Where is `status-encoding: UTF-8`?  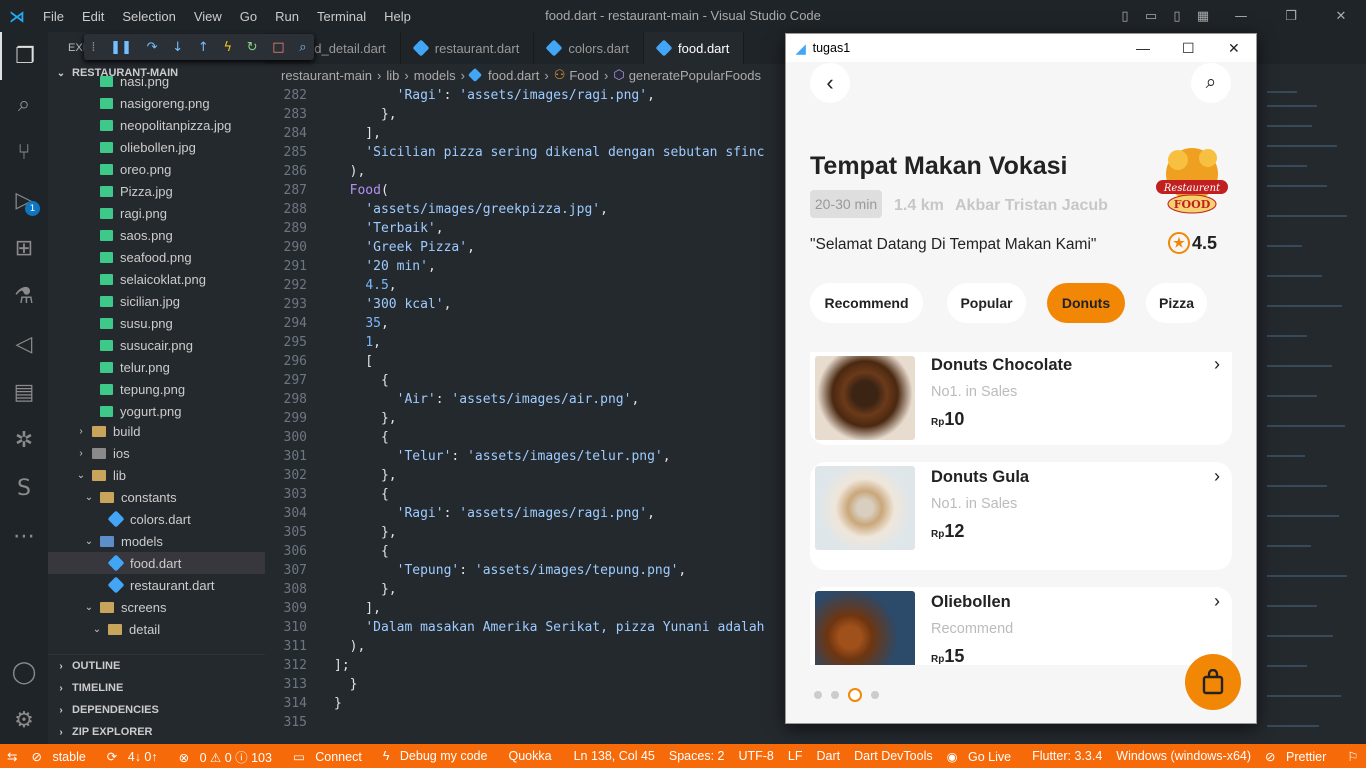 status-encoding: UTF-8 is located at coordinates (755, 756).